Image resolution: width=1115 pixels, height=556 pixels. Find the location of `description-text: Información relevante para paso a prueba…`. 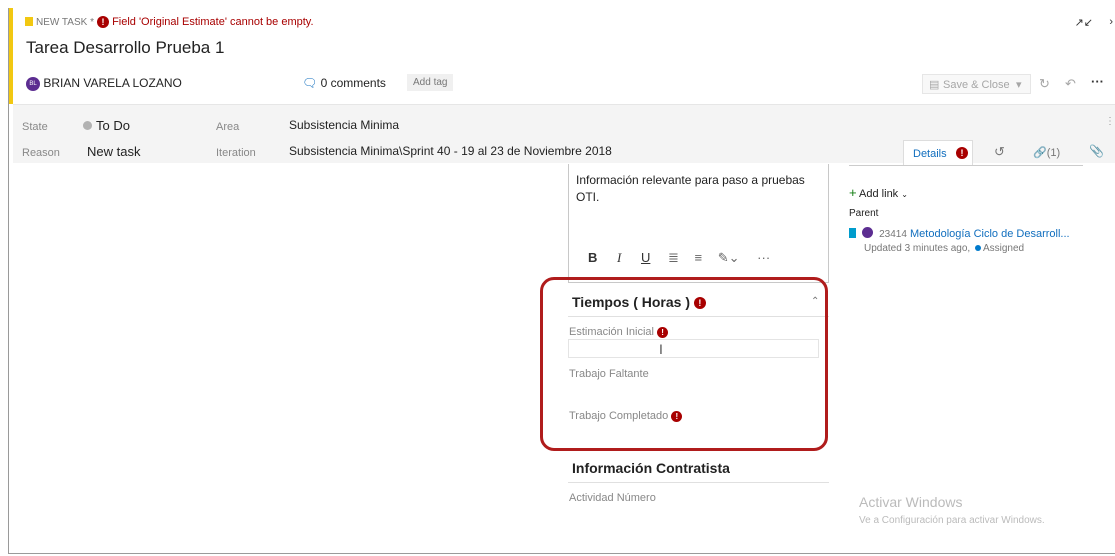

description-text: Información relevante para paso a prueba… is located at coordinates (699, 189).